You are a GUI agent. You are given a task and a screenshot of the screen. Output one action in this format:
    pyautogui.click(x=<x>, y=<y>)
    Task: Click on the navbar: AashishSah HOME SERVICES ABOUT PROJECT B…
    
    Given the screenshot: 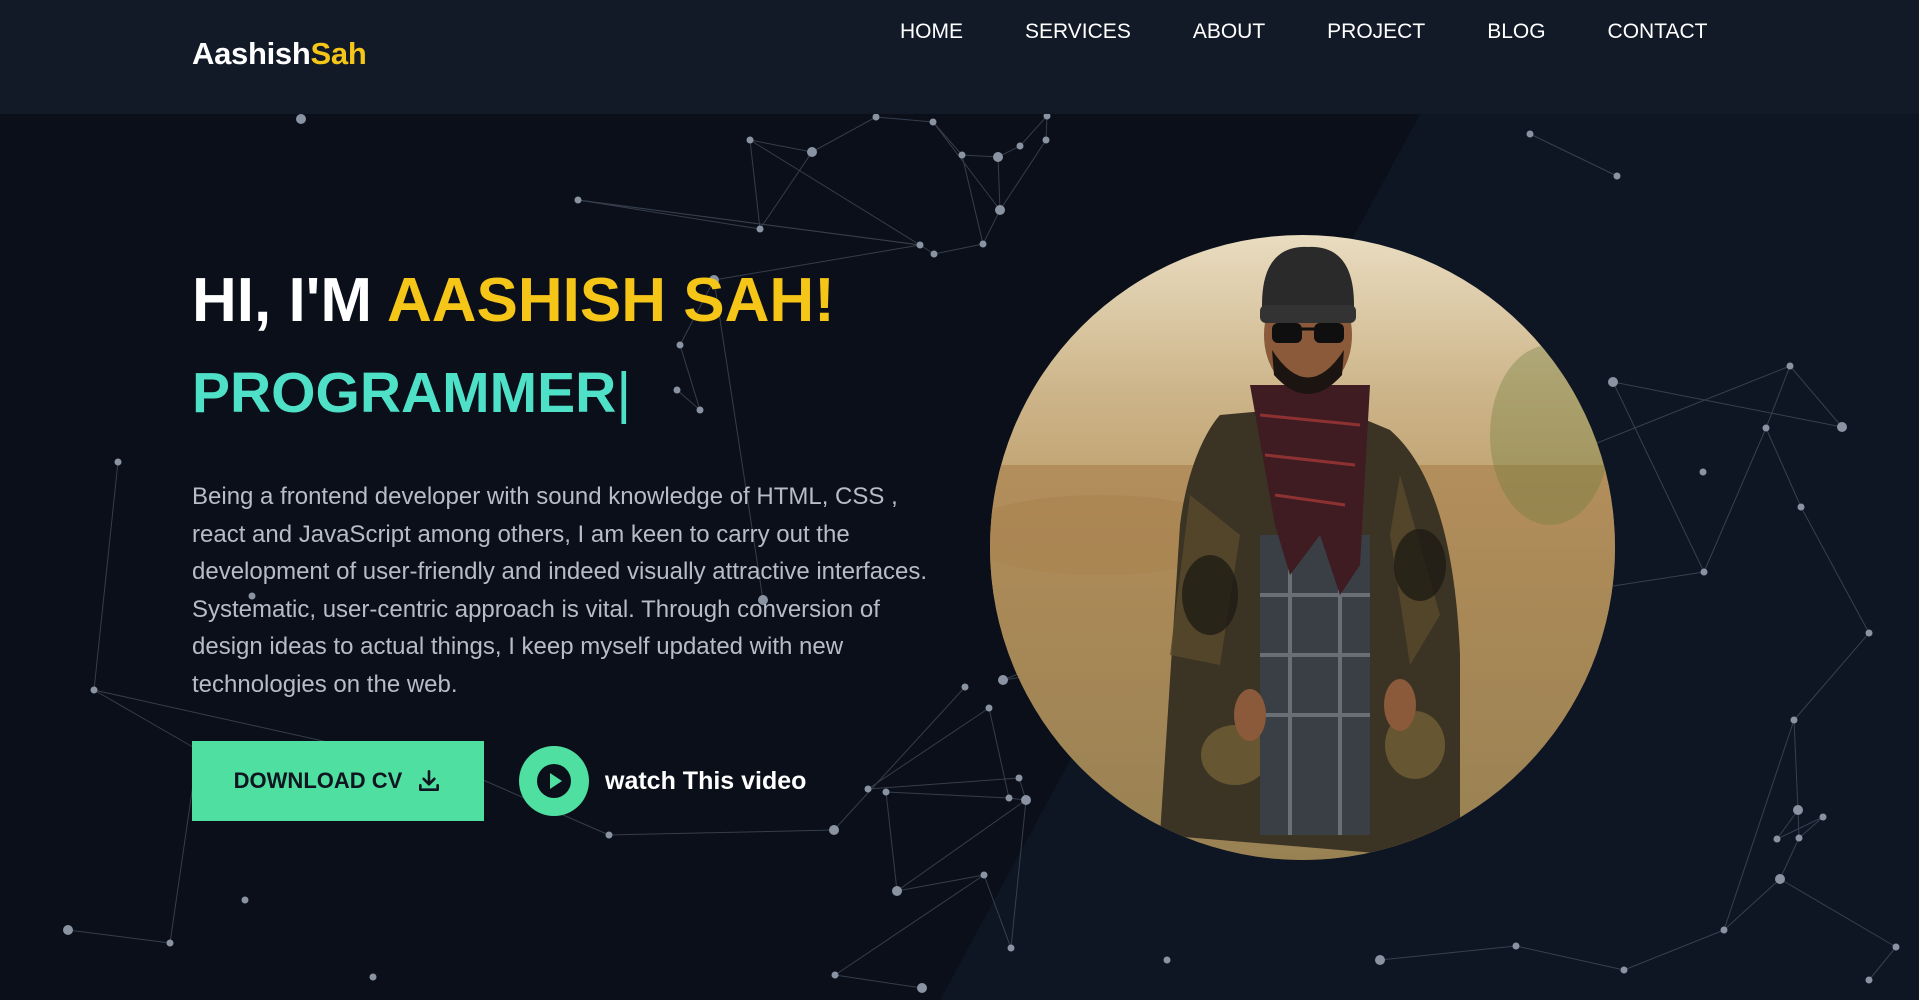 What is the action you would take?
    pyautogui.click(x=959, y=57)
    